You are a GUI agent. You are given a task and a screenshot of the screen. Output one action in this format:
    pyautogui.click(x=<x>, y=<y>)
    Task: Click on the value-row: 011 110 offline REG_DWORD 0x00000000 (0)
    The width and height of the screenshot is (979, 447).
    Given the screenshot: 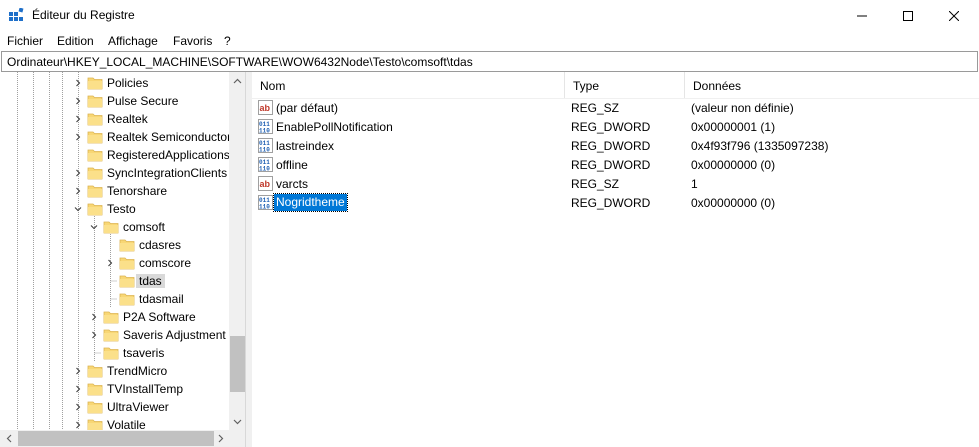 What is the action you would take?
    pyautogui.click(x=615, y=164)
    